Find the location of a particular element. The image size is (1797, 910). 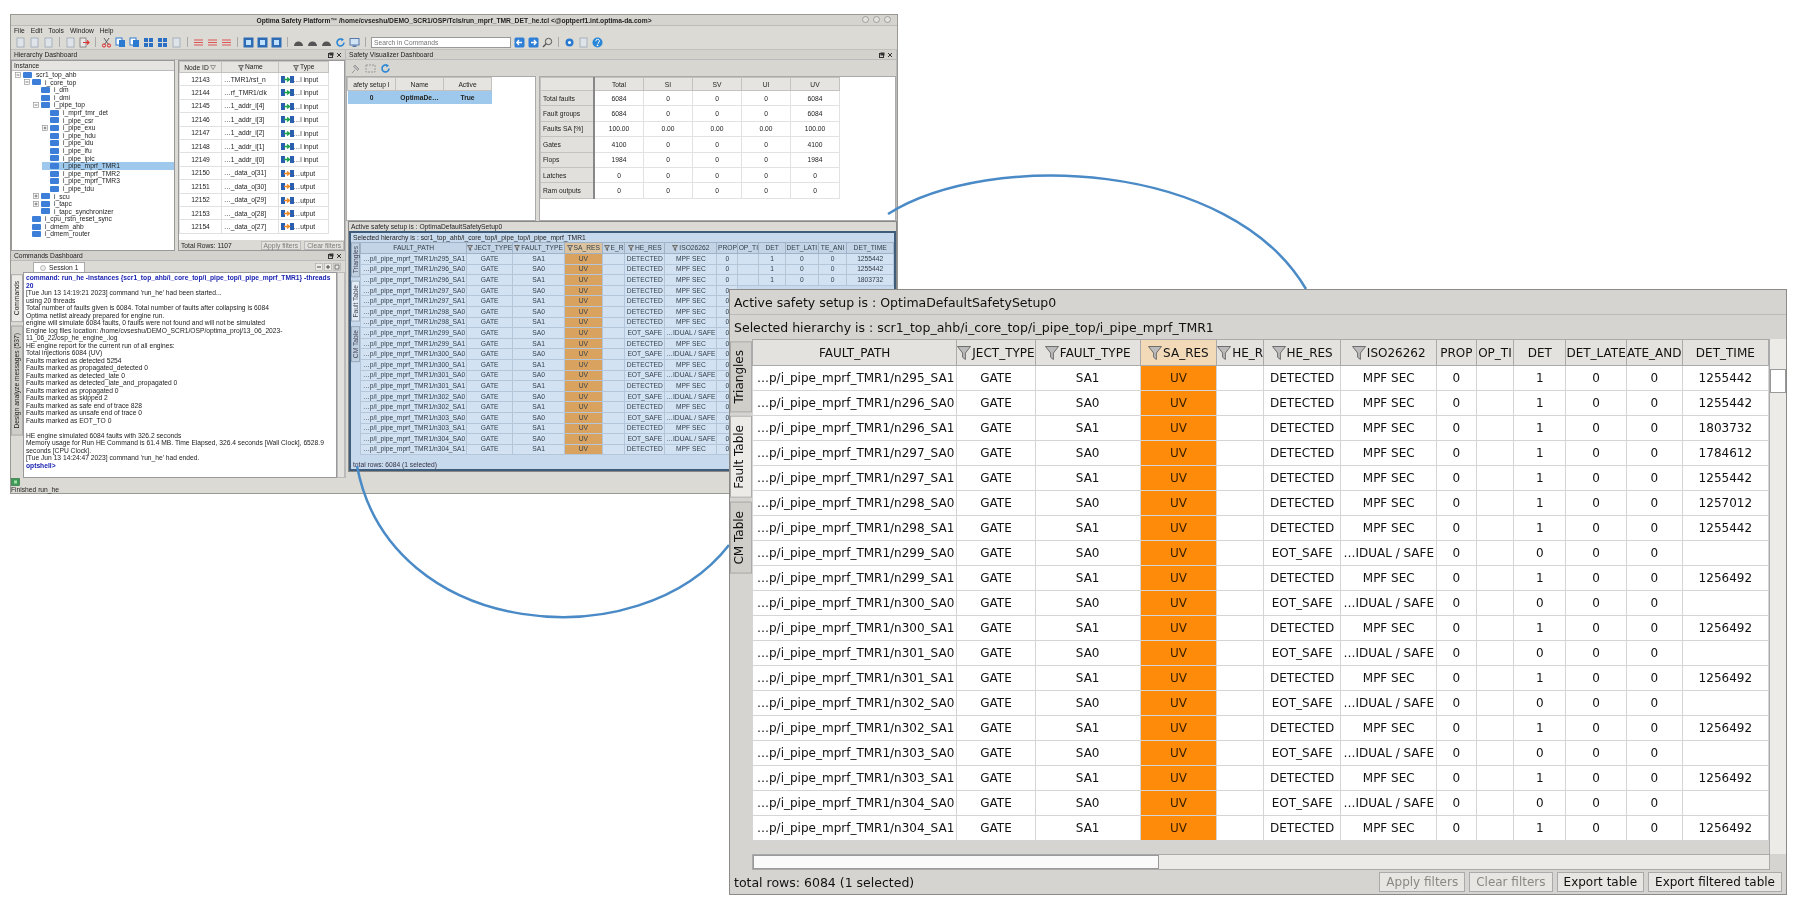

side-tab: Fault Table is located at coordinates (741, 457).